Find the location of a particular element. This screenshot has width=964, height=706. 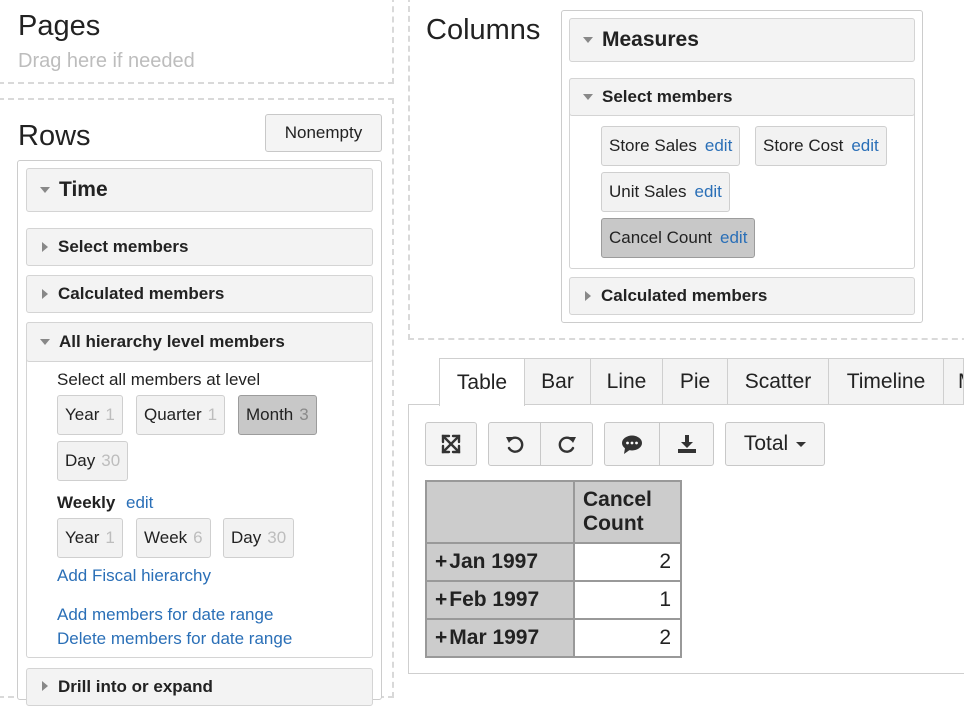

level-label: Month is located at coordinates (270, 414).